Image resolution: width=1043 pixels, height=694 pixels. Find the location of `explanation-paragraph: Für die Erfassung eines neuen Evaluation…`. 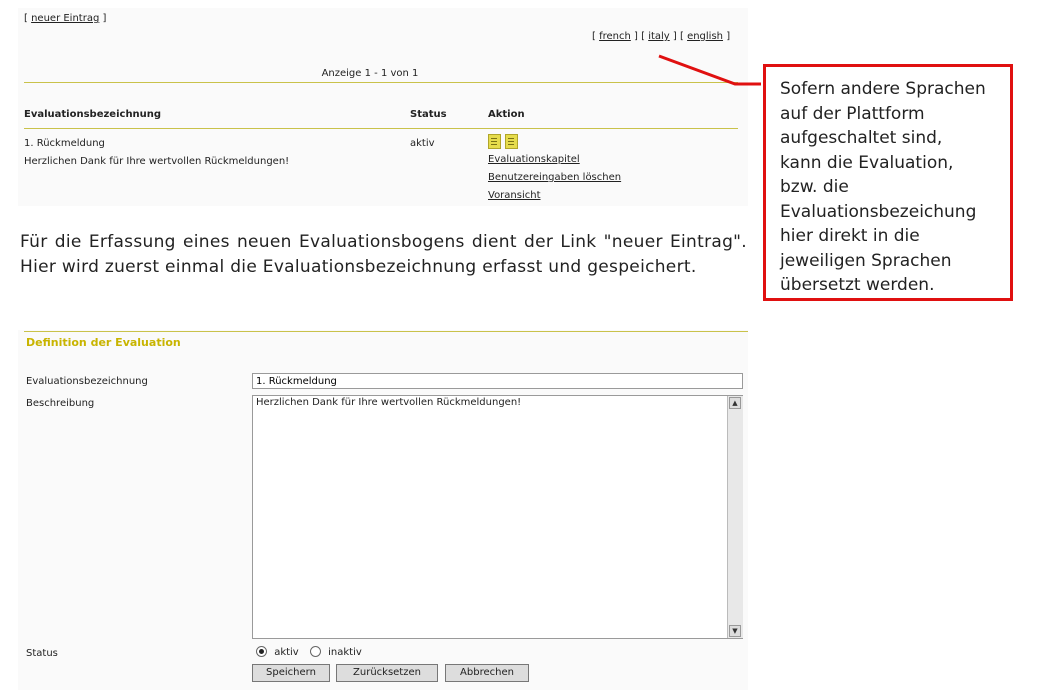

explanation-paragraph: Für die Erfassung eines neuen Evaluation… is located at coordinates (383, 254).